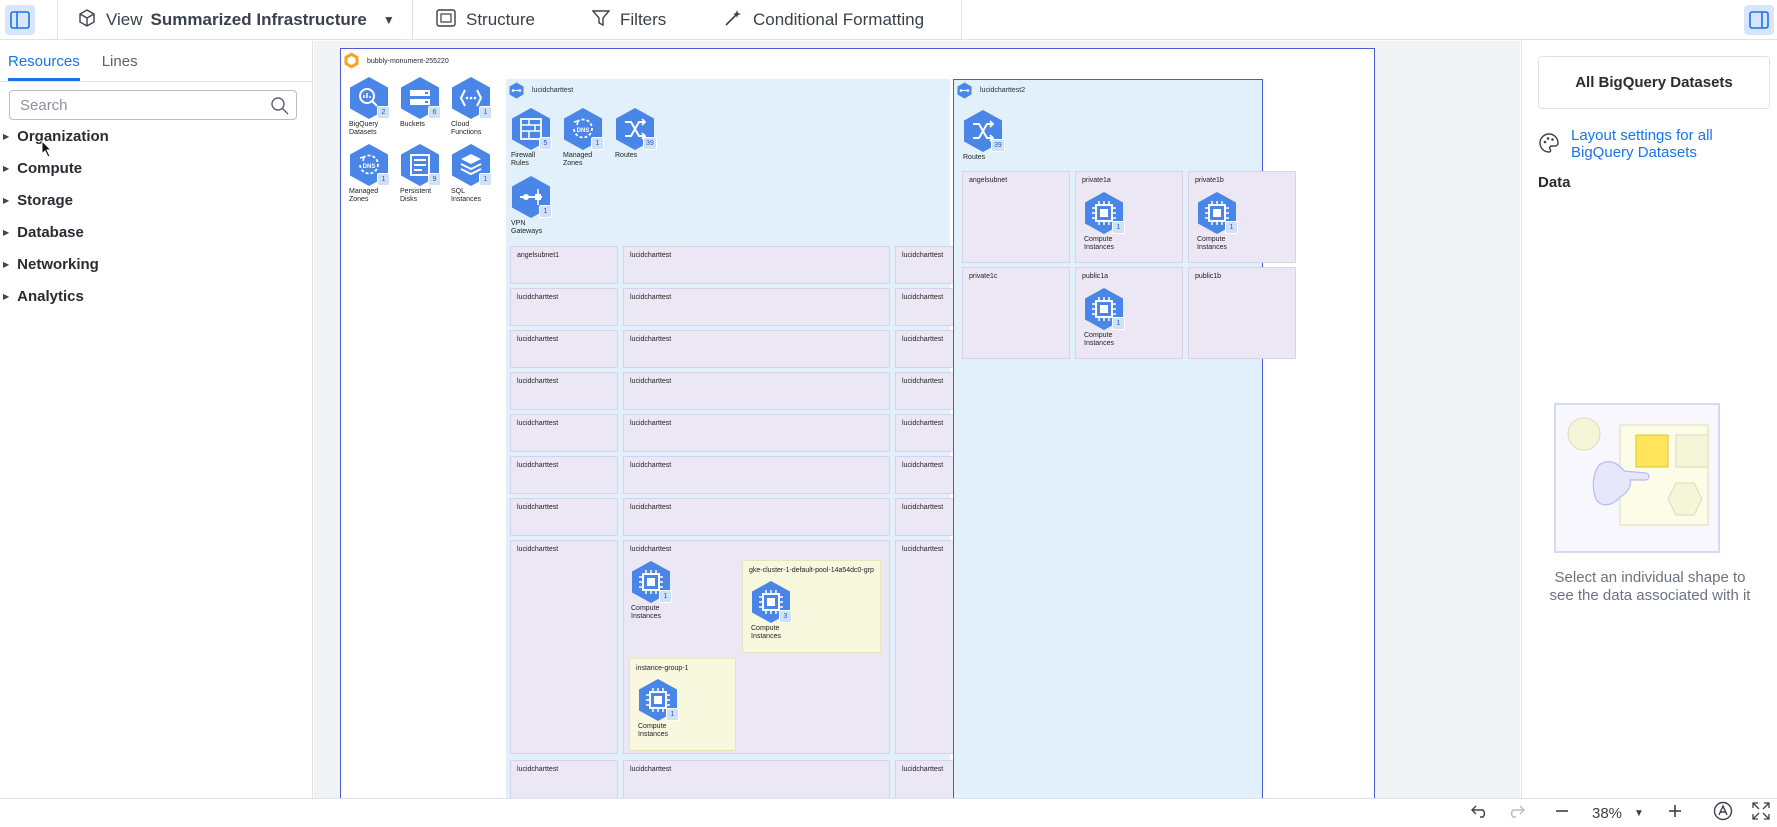 This screenshot has height=827, width=1777. Describe the element at coordinates (1639, 813) in the screenshot. I see `chevron-down-icon: ▼` at that location.